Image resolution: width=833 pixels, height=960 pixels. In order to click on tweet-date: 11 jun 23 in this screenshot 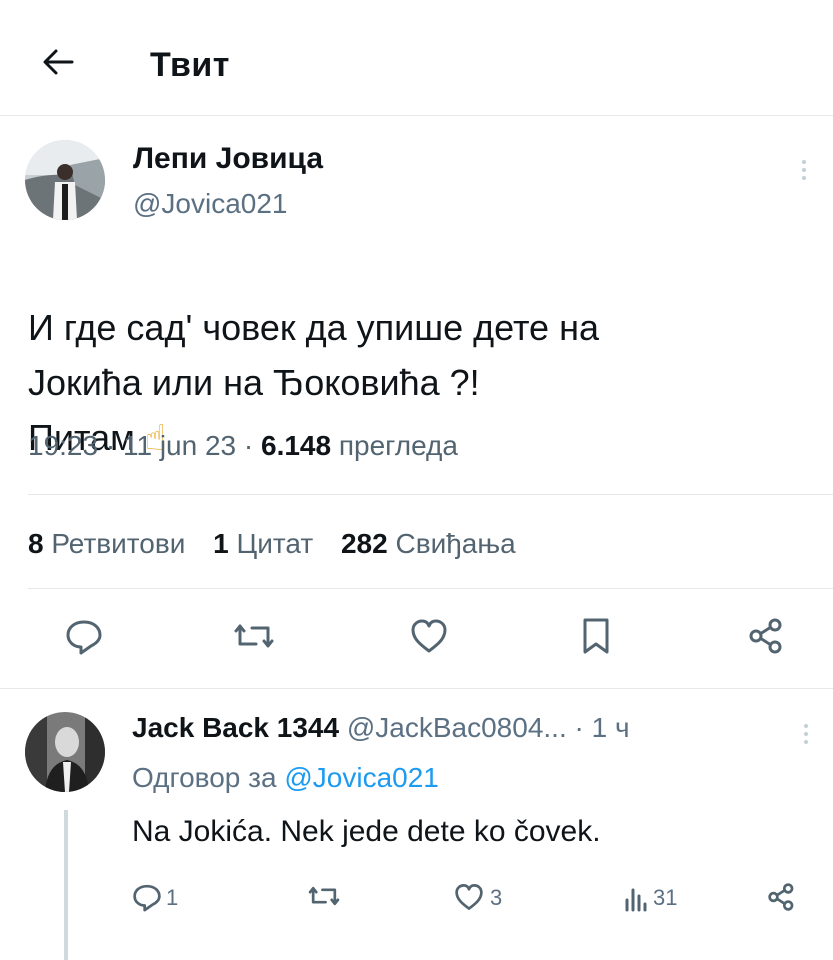, I will do `click(179, 445)`.